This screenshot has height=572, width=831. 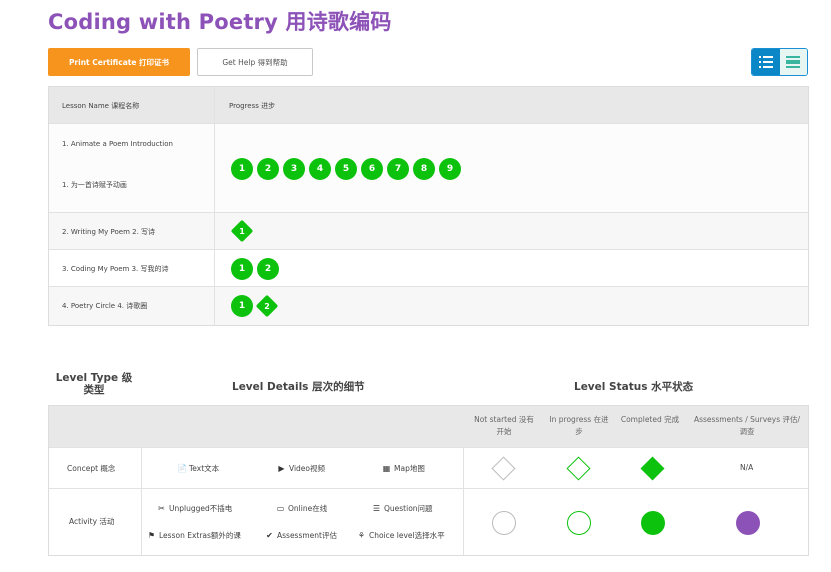 What do you see at coordinates (386, 468) in the screenshot?
I see `map-icon: ▦` at bounding box center [386, 468].